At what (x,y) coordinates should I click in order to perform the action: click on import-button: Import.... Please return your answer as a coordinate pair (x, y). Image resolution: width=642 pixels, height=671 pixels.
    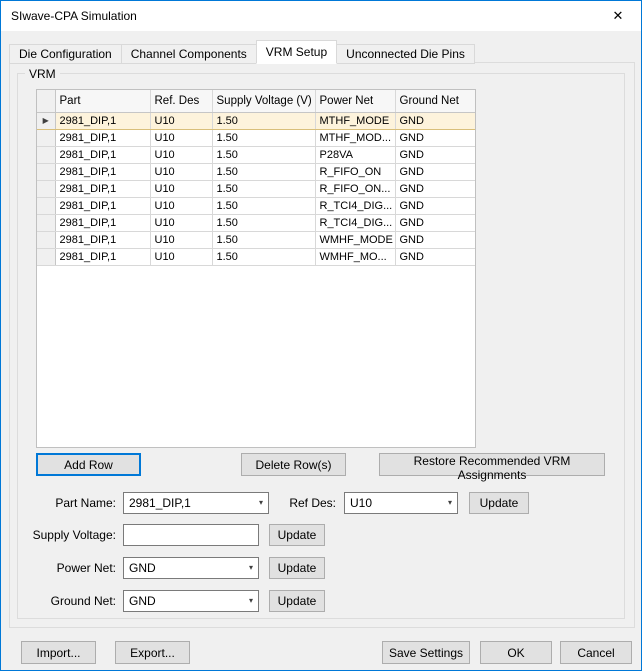
    Looking at the image, I should click on (58, 652).